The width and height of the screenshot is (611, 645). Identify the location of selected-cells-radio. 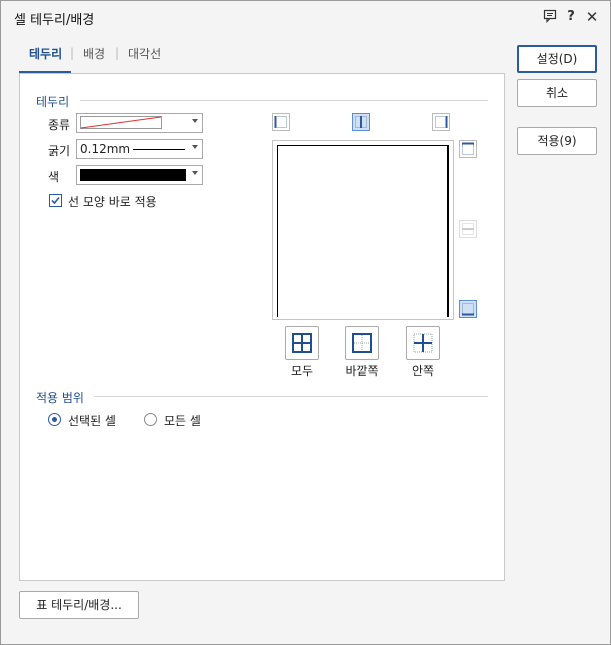
(54, 419).